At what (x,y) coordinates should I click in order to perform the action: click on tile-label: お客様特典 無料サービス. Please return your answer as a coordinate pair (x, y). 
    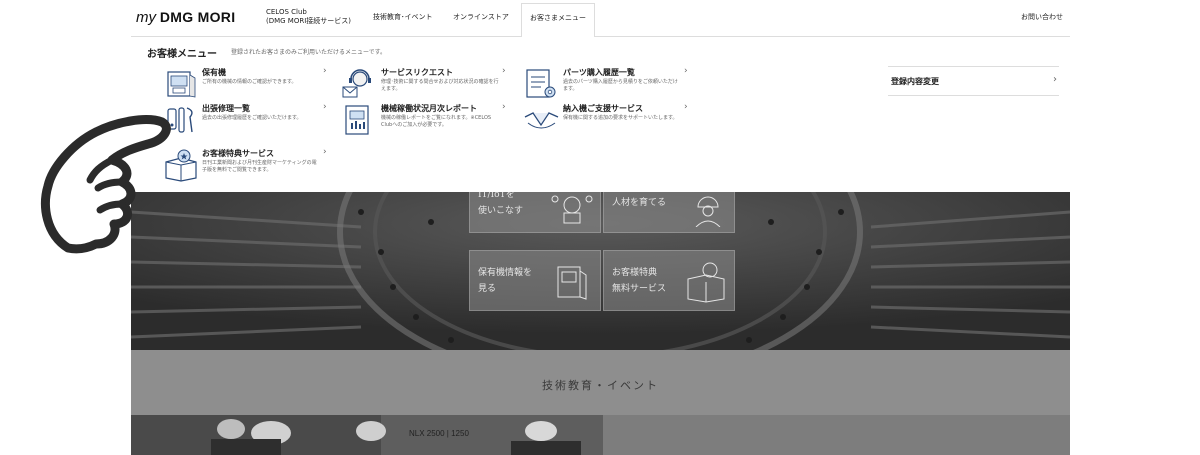
    Looking at the image, I should click on (639, 281).